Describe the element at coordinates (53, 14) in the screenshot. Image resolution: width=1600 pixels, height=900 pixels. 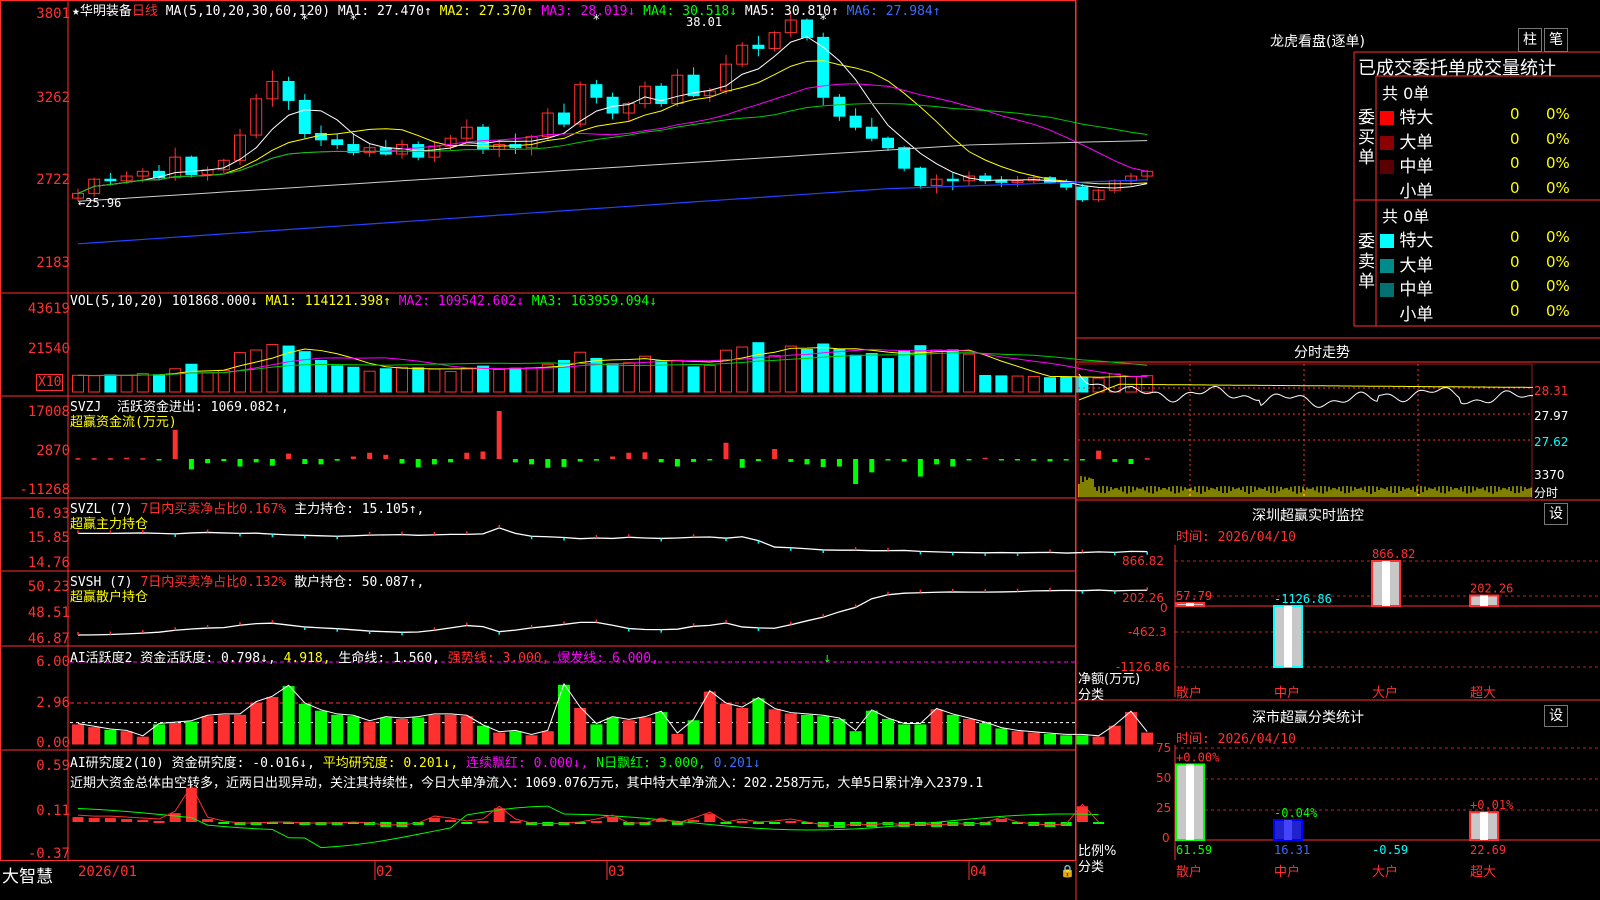
I see `main-ytick: 3801` at that location.